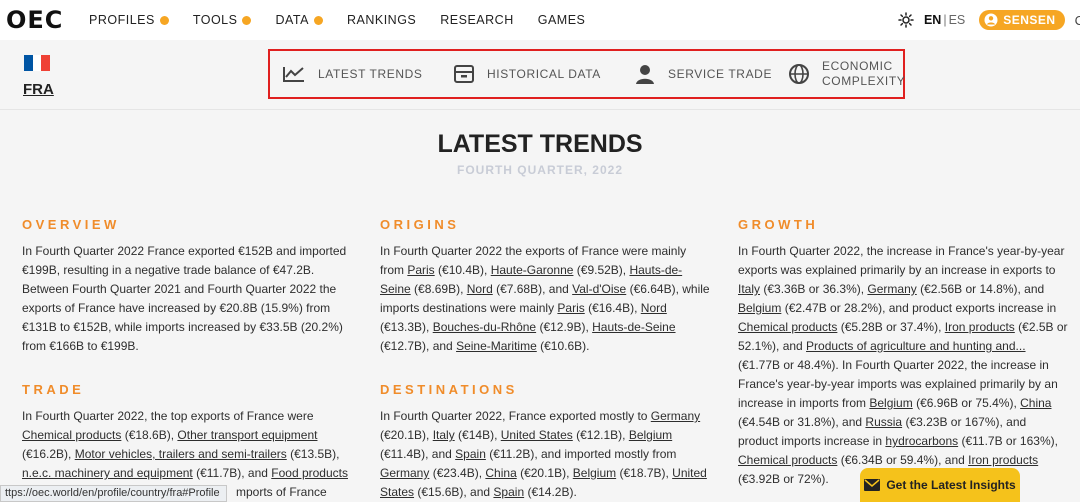 The width and height of the screenshot is (1080, 502). I want to click on section-economic-complexity: ECONOMIC COMPLEXITY, so click(846, 74).